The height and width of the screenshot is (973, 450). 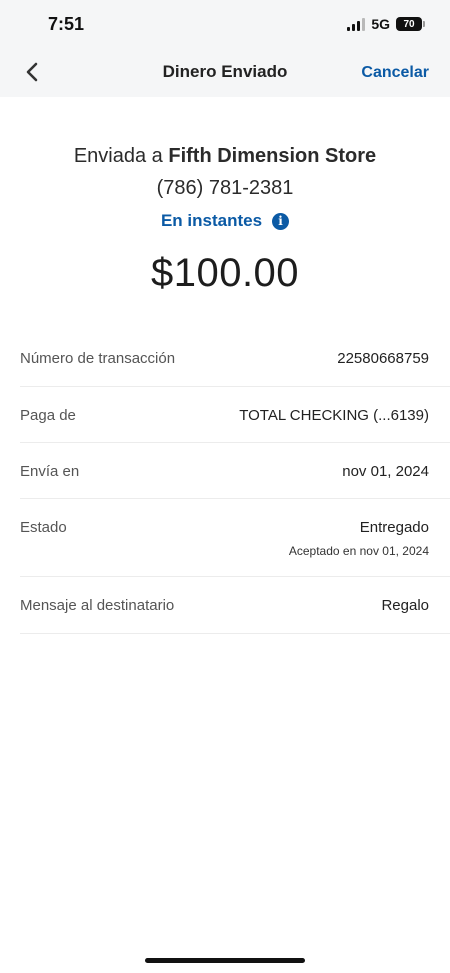 I want to click on recipient-phone: (786) 781-2381, so click(x=225, y=188).